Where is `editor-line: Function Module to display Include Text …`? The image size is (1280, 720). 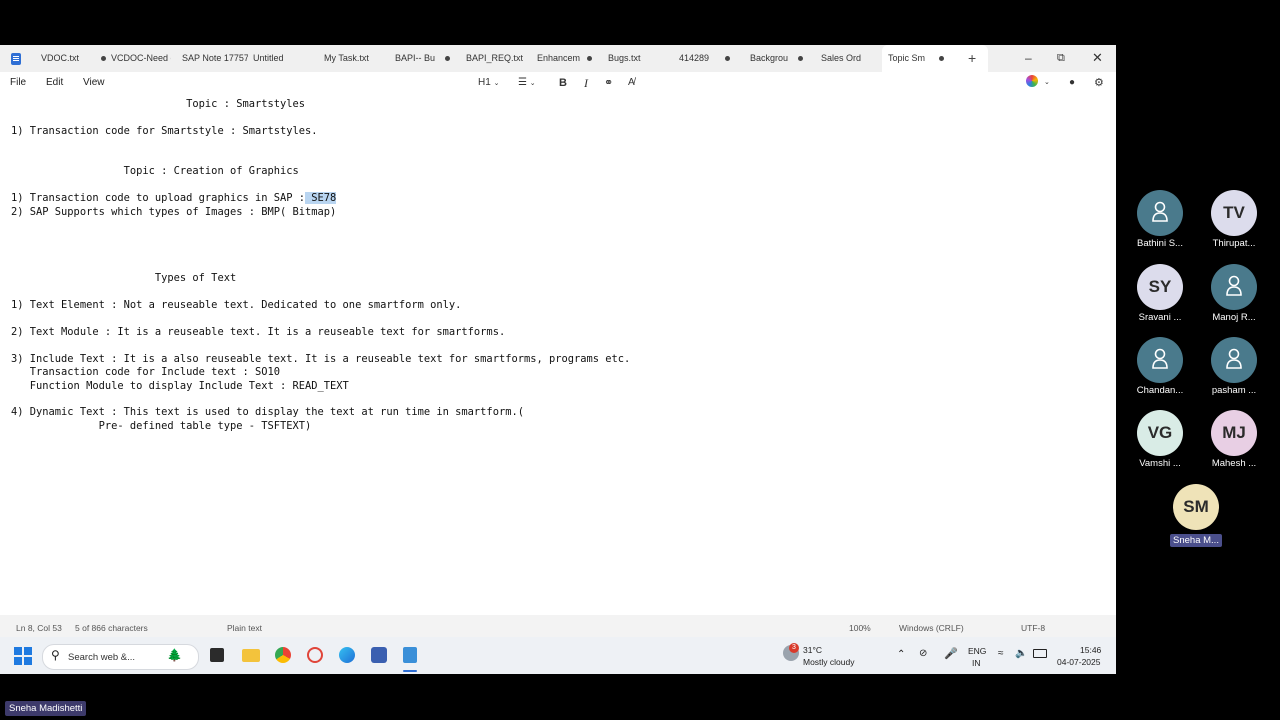
editor-line: Function Module to display Include Text … is located at coordinates (180, 386).